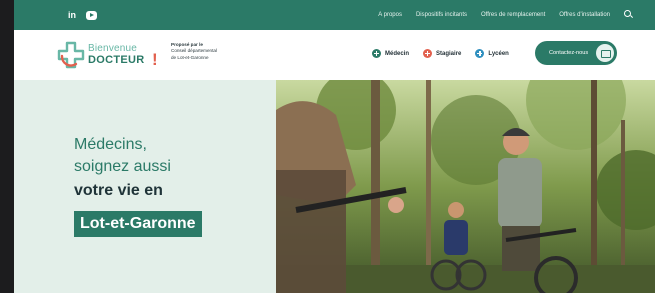  I want to click on audience-nav: Médecin Stagiaire Lycéen, so click(440, 53).